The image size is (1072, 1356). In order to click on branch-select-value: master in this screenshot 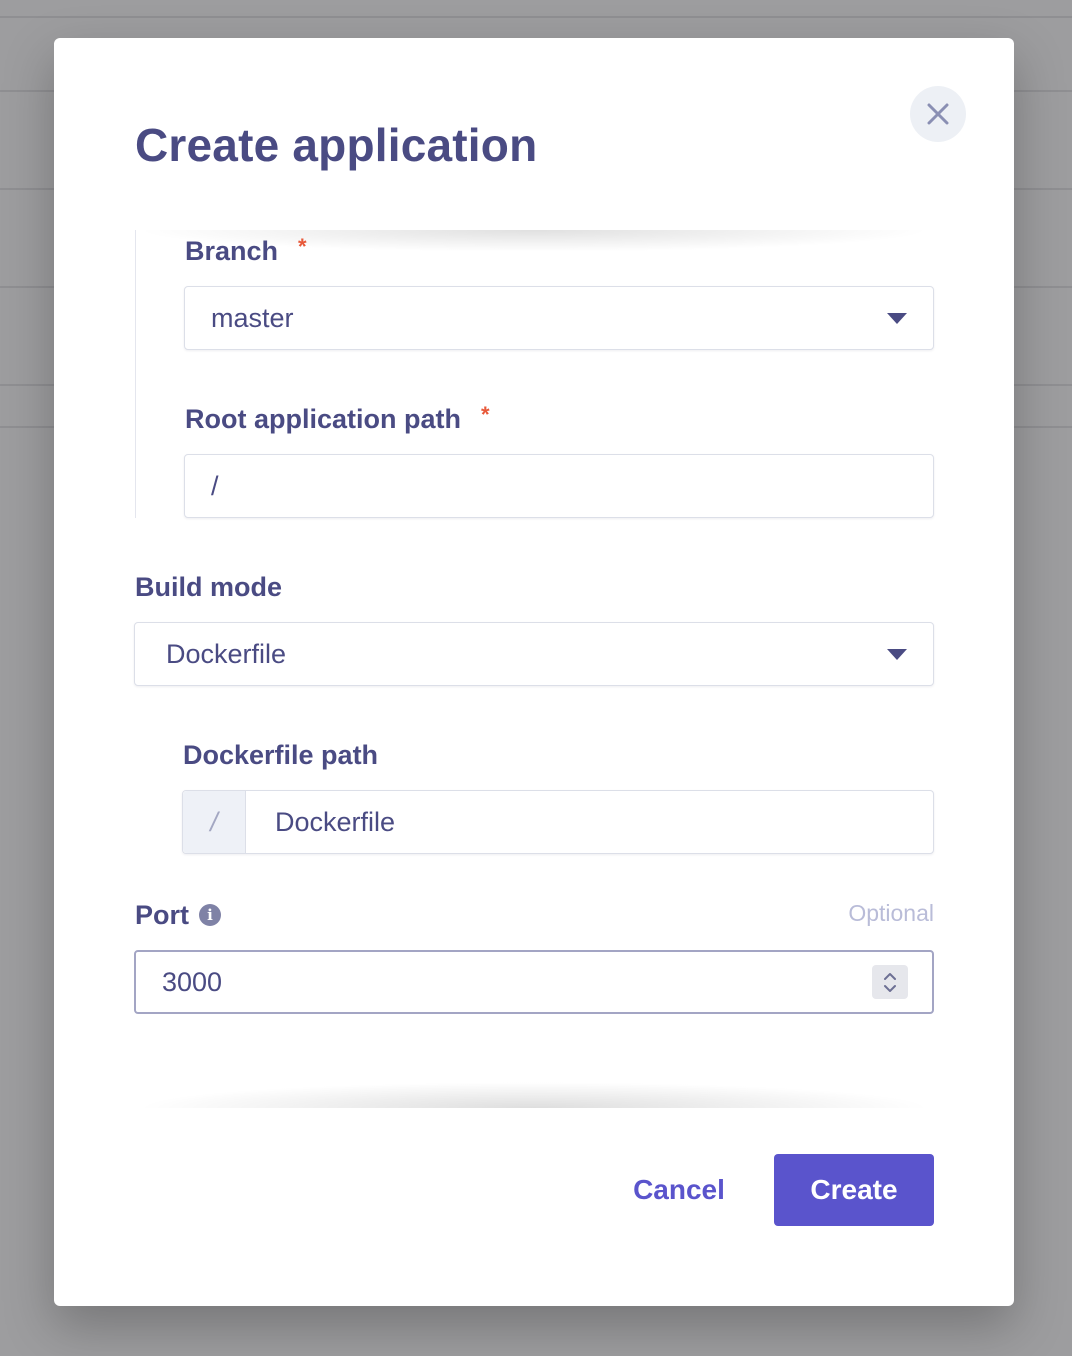, I will do `click(252, 317)`.